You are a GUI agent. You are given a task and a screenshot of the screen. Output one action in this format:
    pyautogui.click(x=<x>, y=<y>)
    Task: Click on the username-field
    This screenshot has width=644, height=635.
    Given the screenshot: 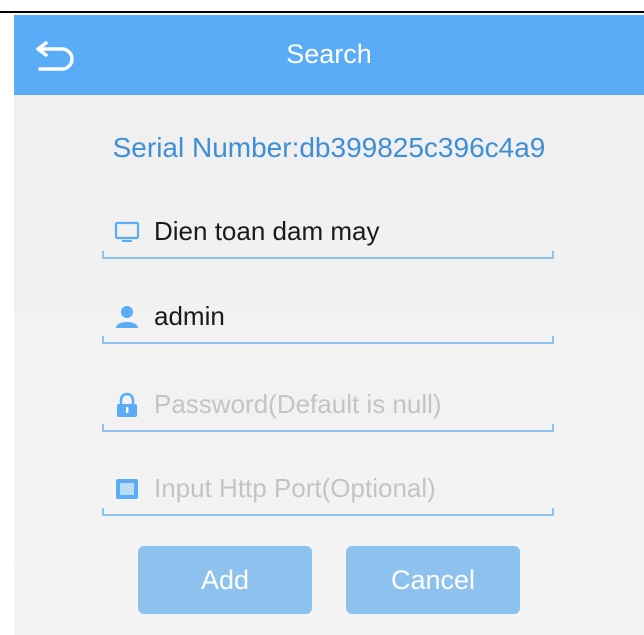 What is the action you would take?
    pyautogui.click(x=328, y=318)
    